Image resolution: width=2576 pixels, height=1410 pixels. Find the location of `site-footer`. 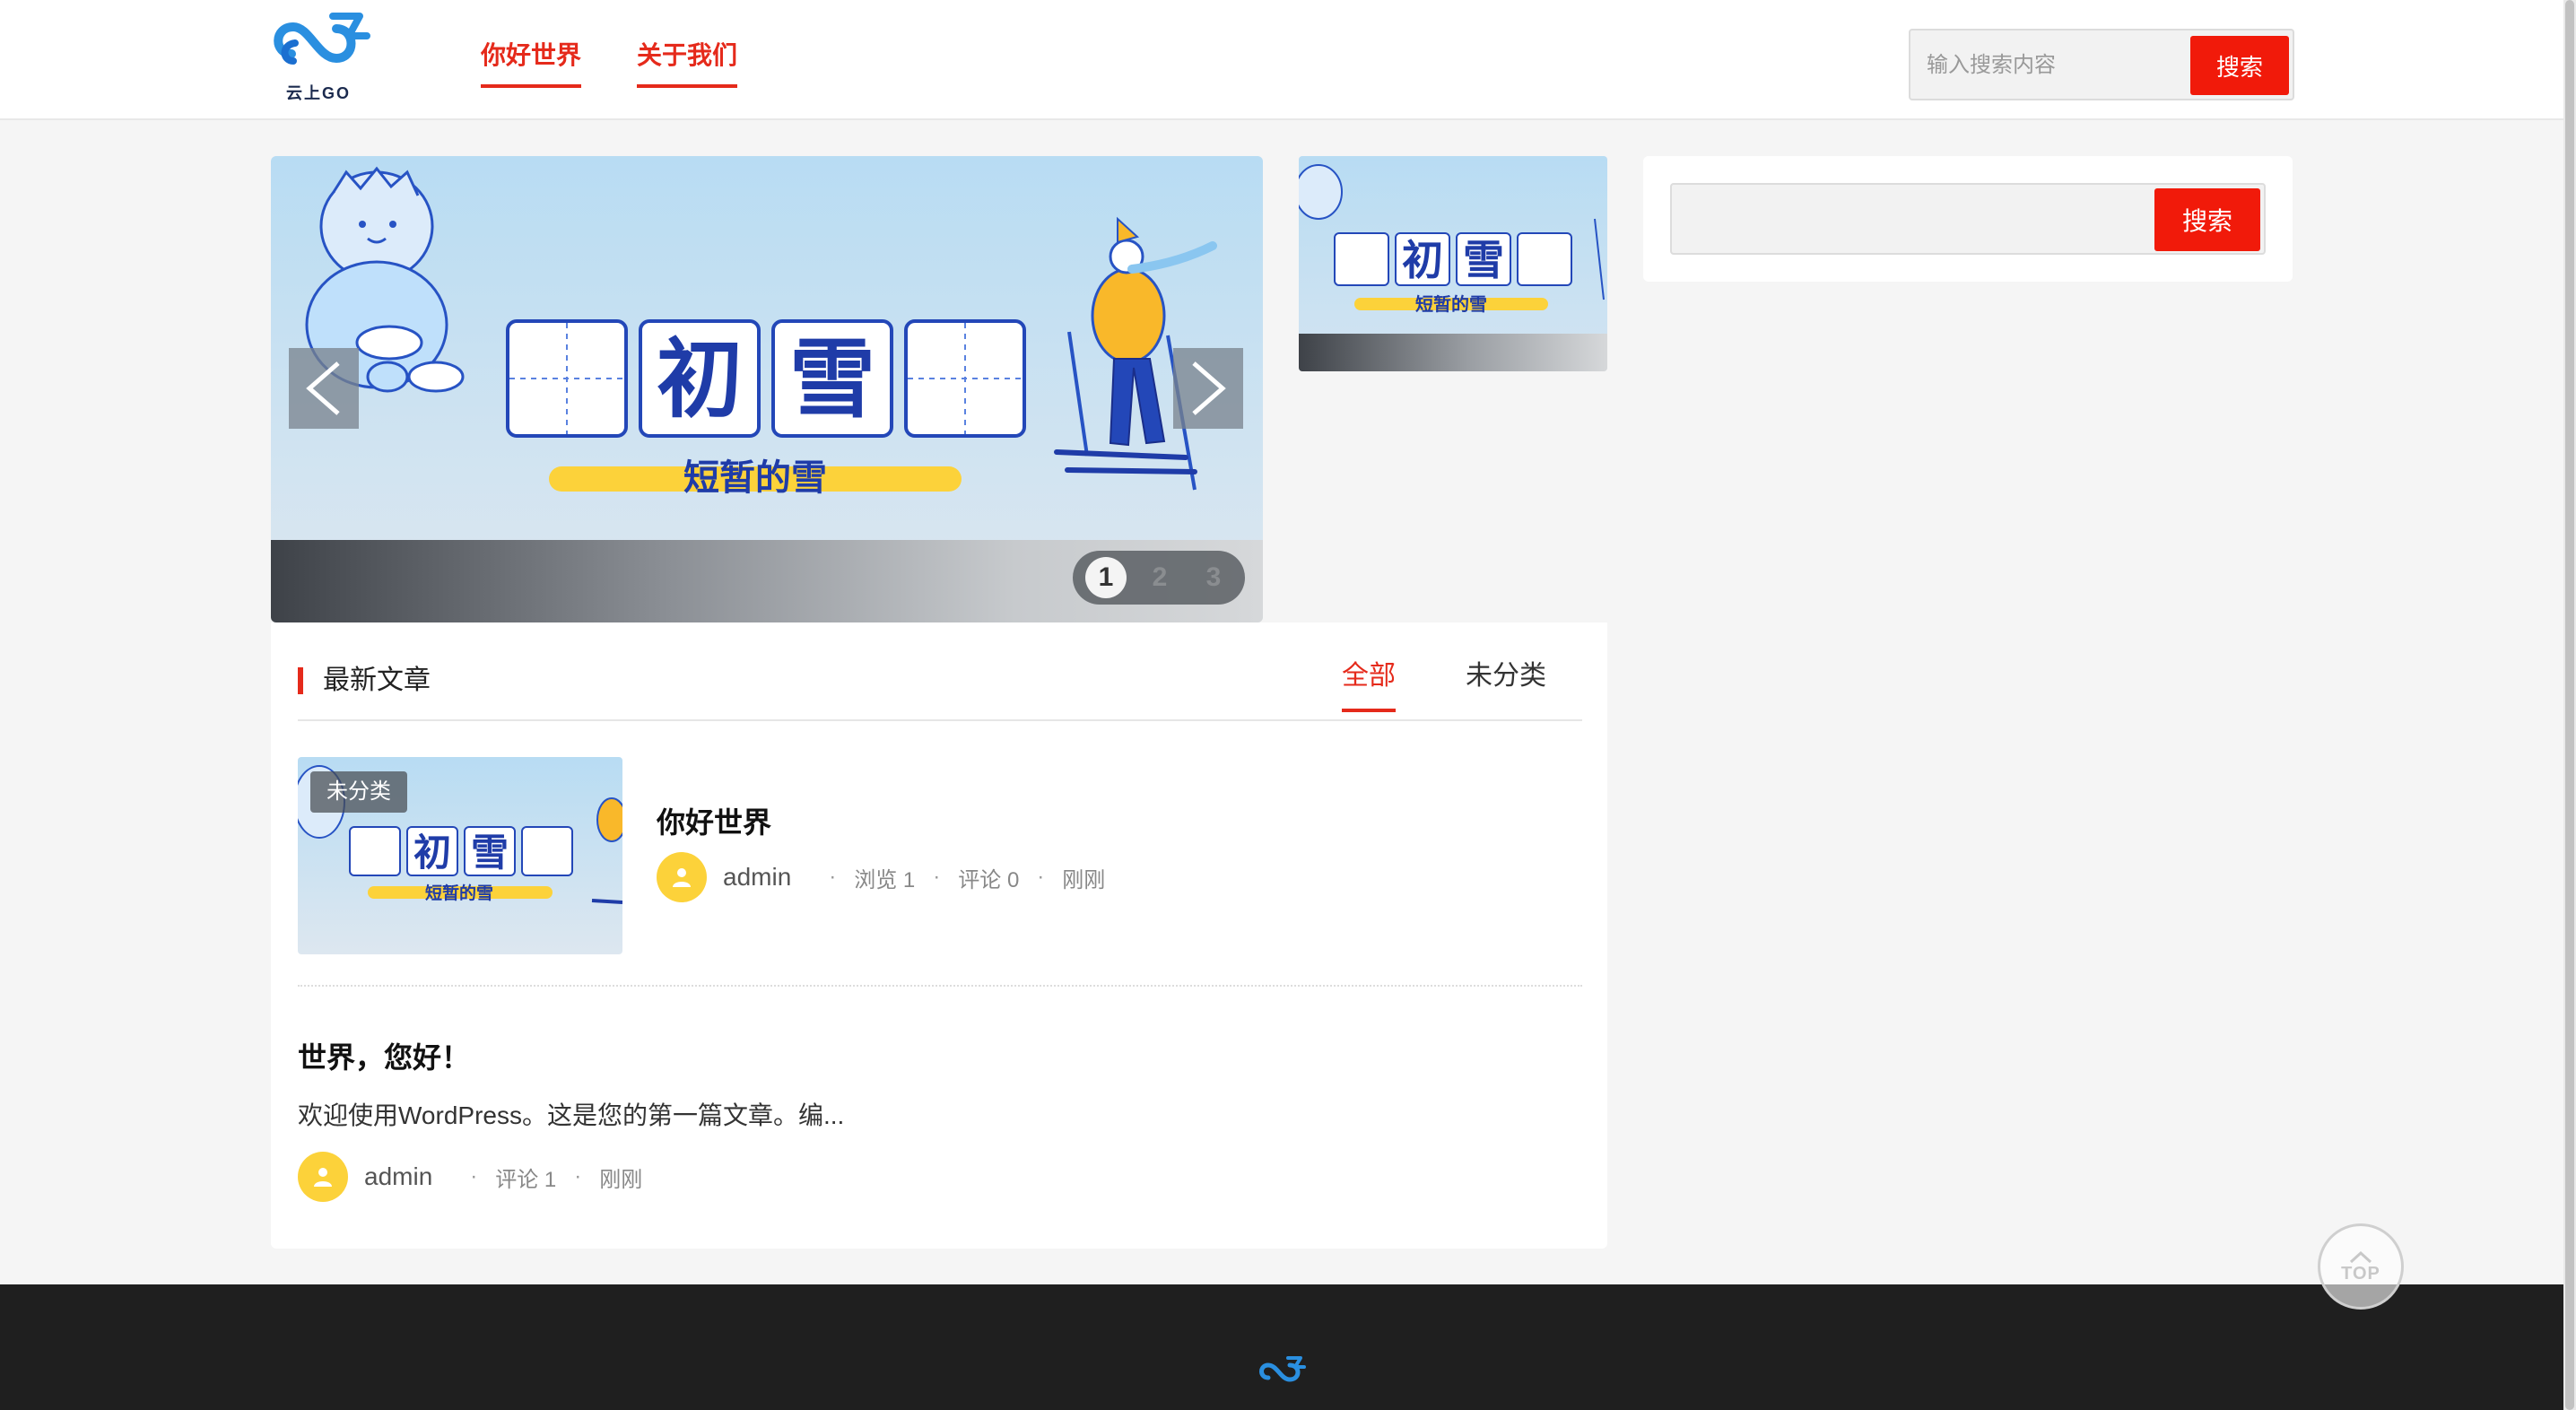

site-footer is located at coordinates (1288, 1347).